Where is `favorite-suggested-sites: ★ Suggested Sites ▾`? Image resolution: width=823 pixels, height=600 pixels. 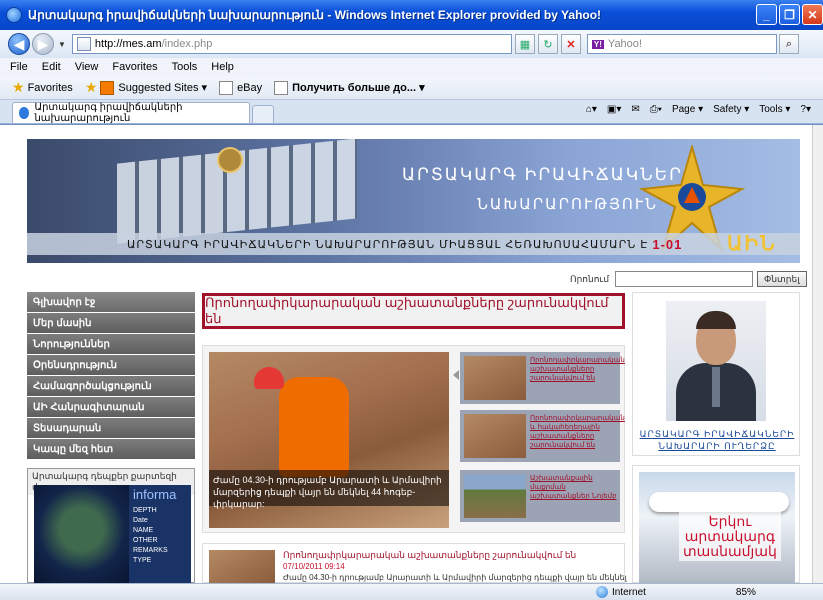 favorite-suggested-sites: ★ Suggested Sites ▾ is located at coordinates (146, 87).